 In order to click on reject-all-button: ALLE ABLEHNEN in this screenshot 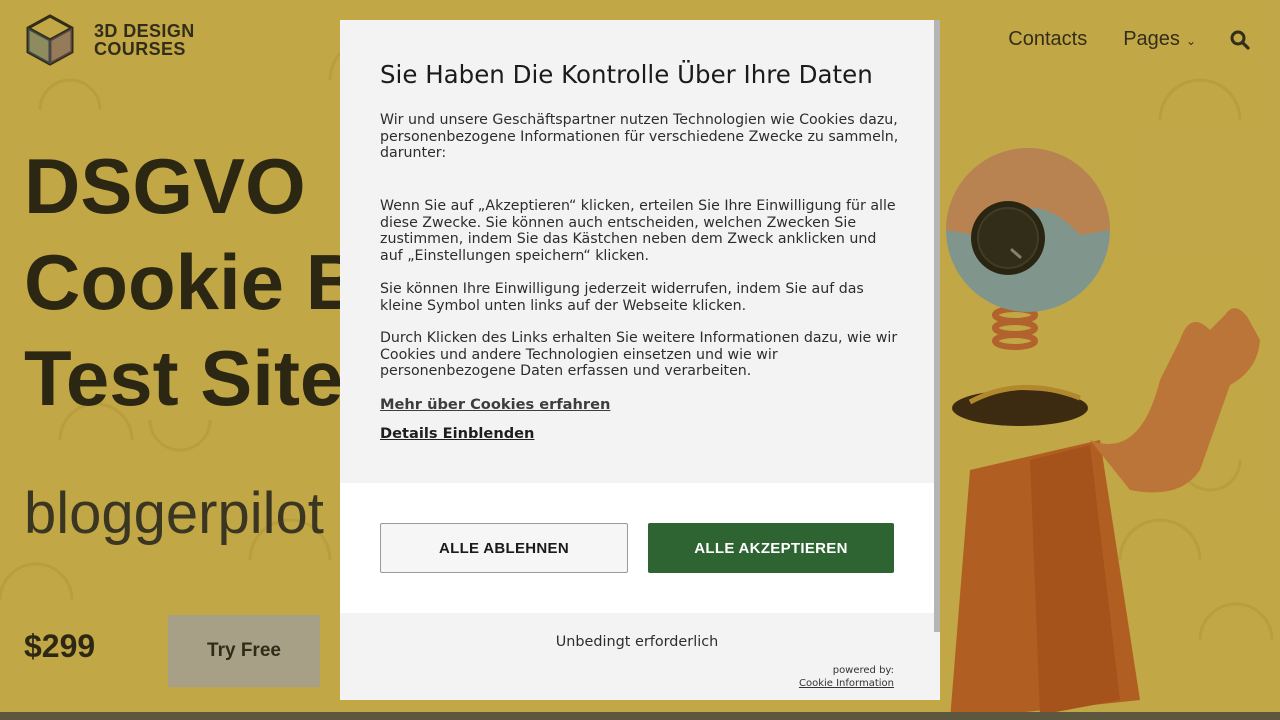, I will do `click(504, 548)`.